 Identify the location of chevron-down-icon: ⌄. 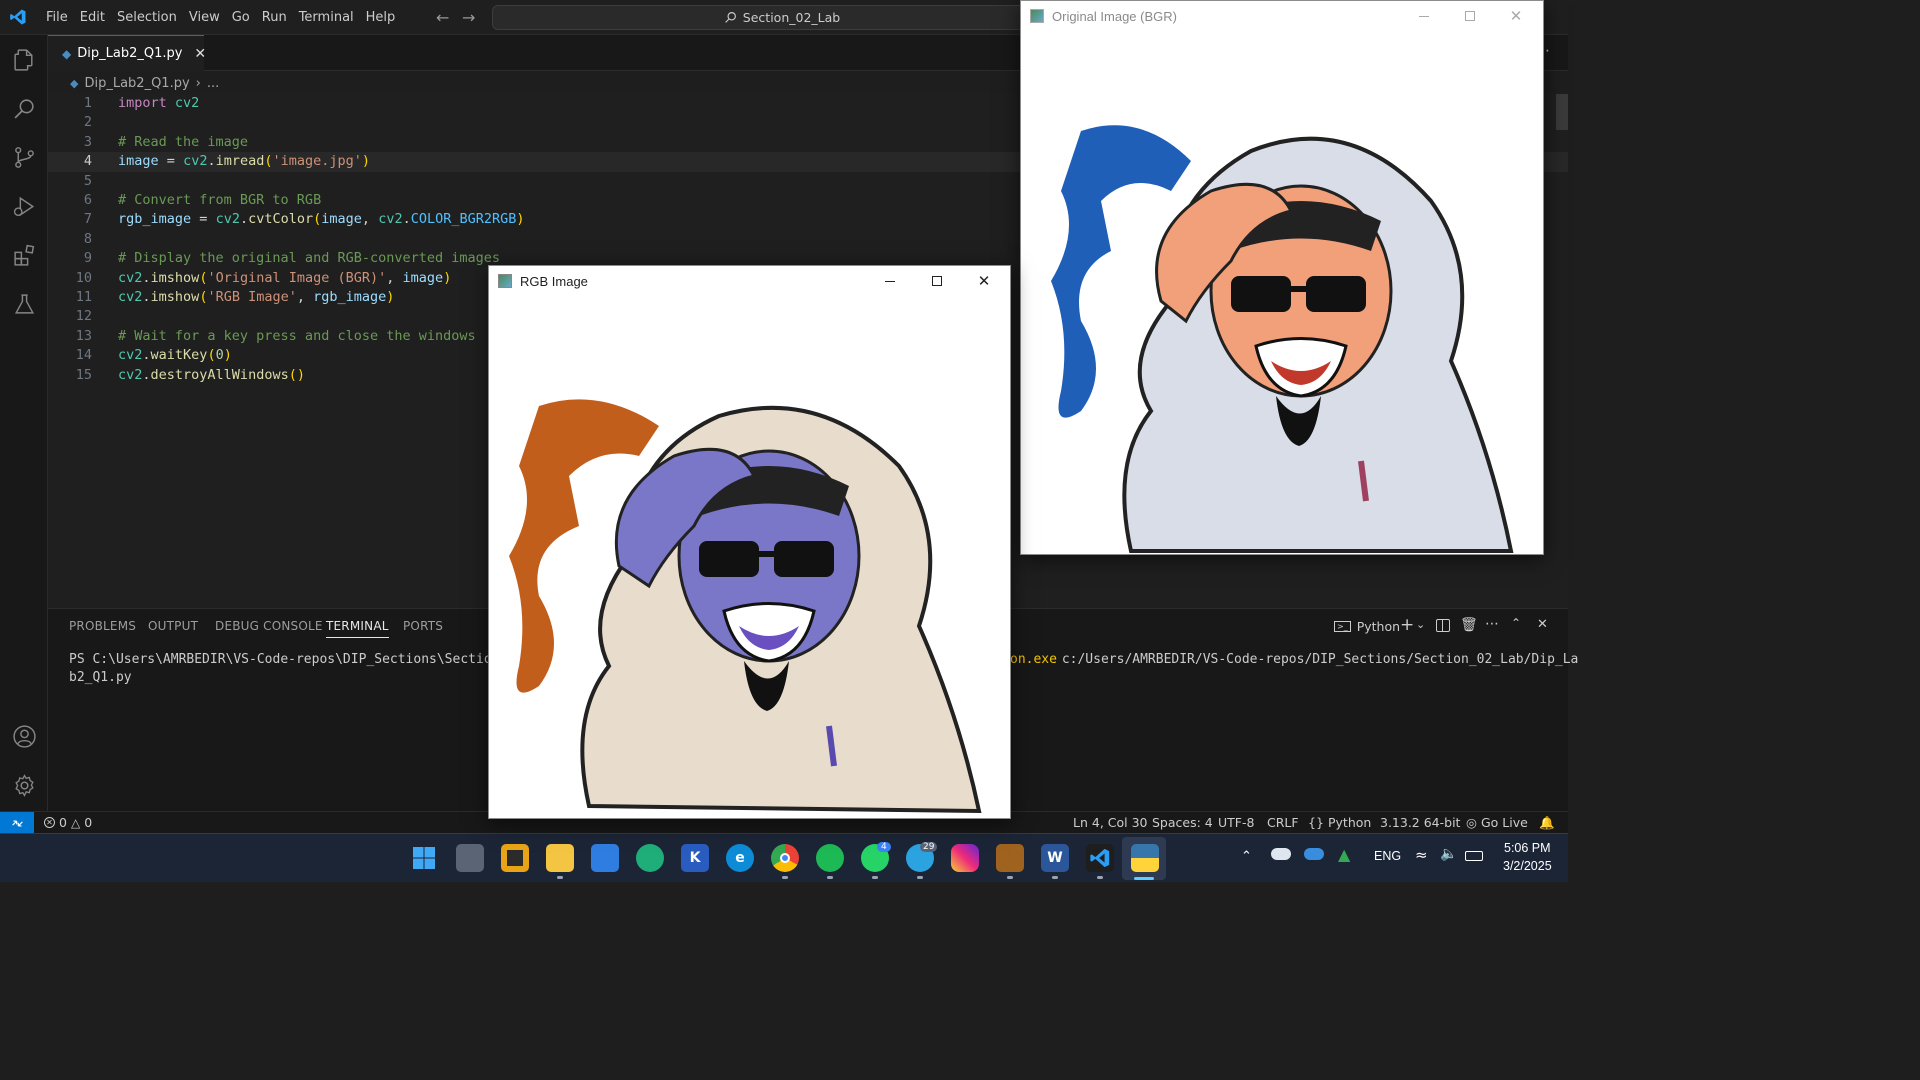
(1420, 624).